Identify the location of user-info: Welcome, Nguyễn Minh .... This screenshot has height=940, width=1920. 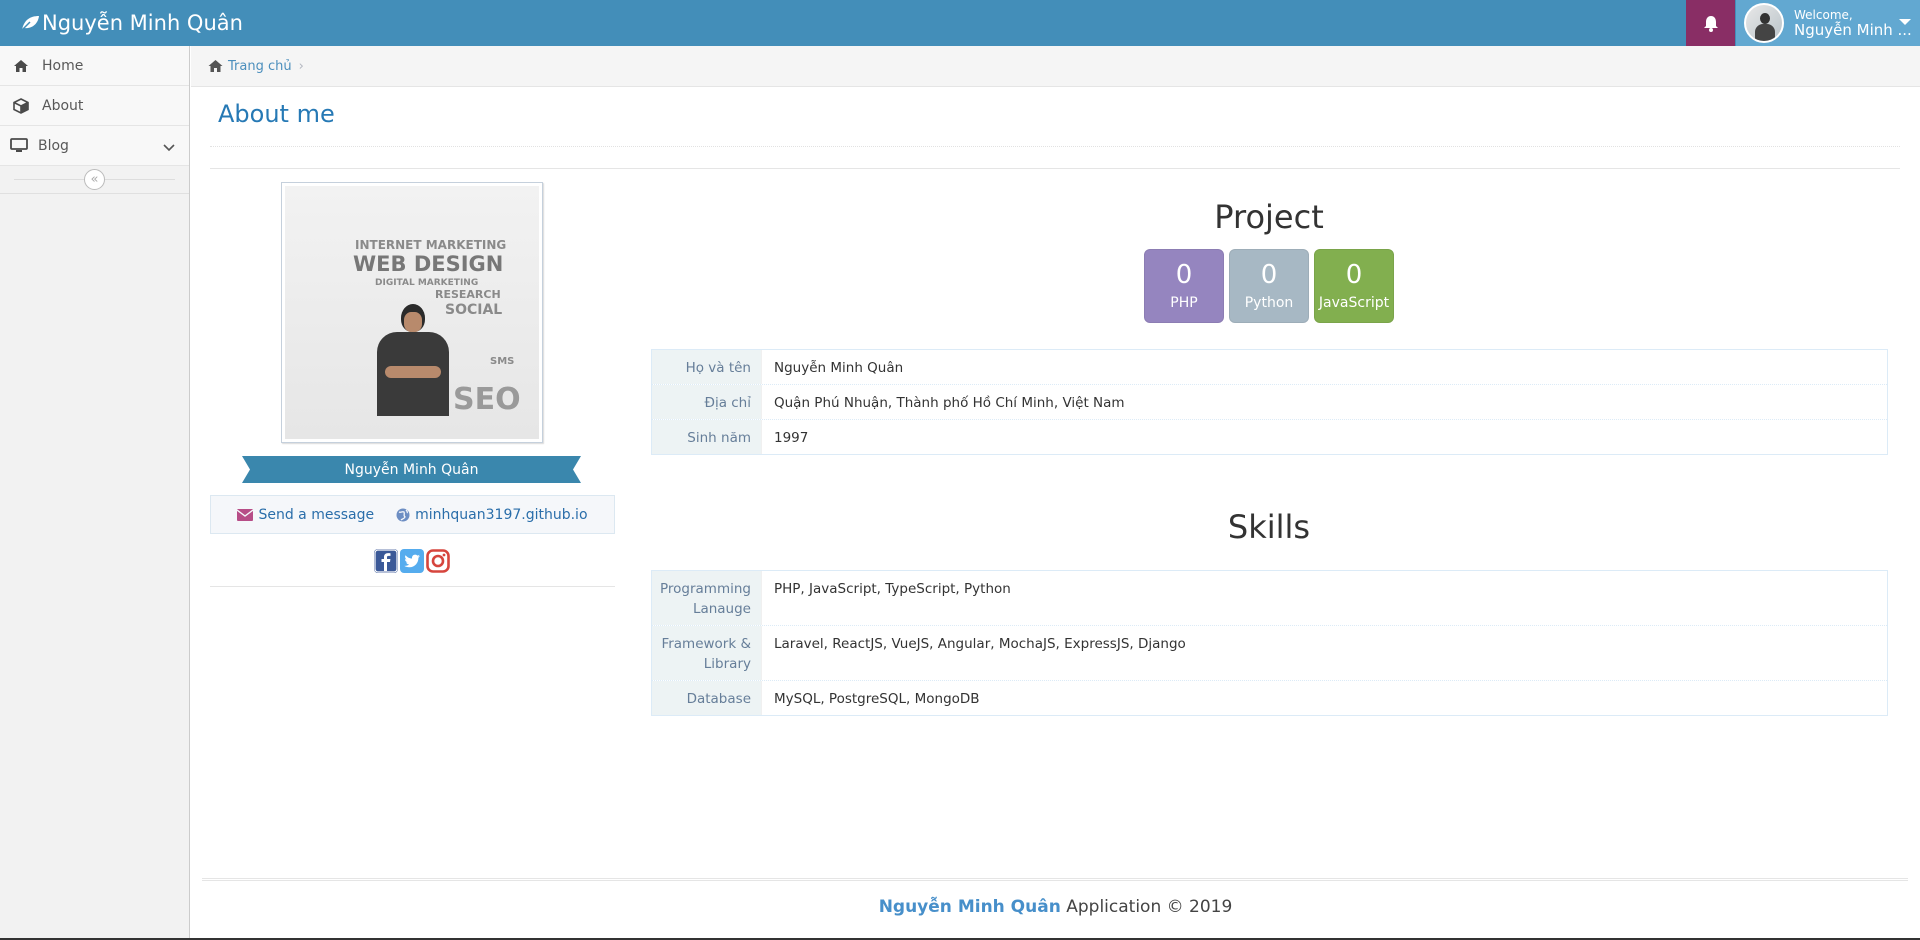
(1853, 23).